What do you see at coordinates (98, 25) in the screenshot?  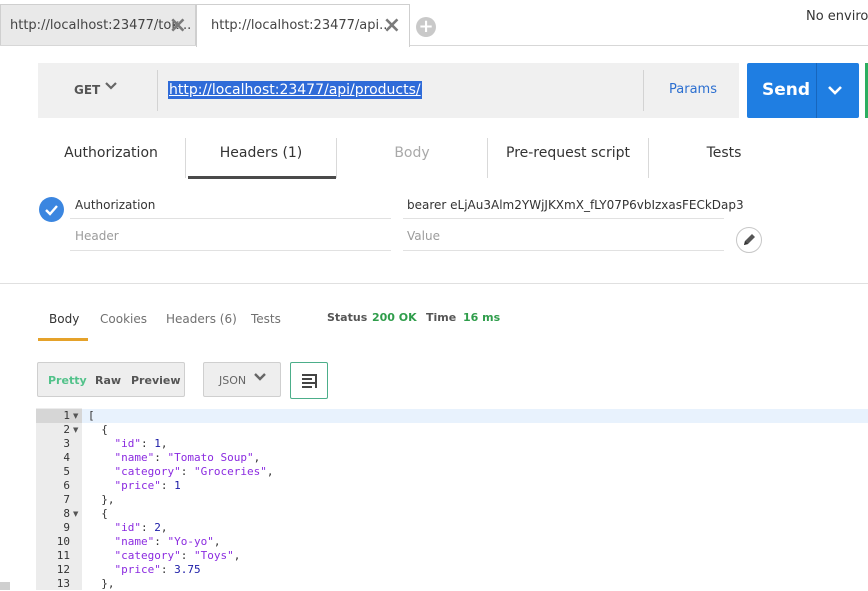 I see `request-tab-token: http://localhost:23477/tok... ×` at bounding box center [98, 25].